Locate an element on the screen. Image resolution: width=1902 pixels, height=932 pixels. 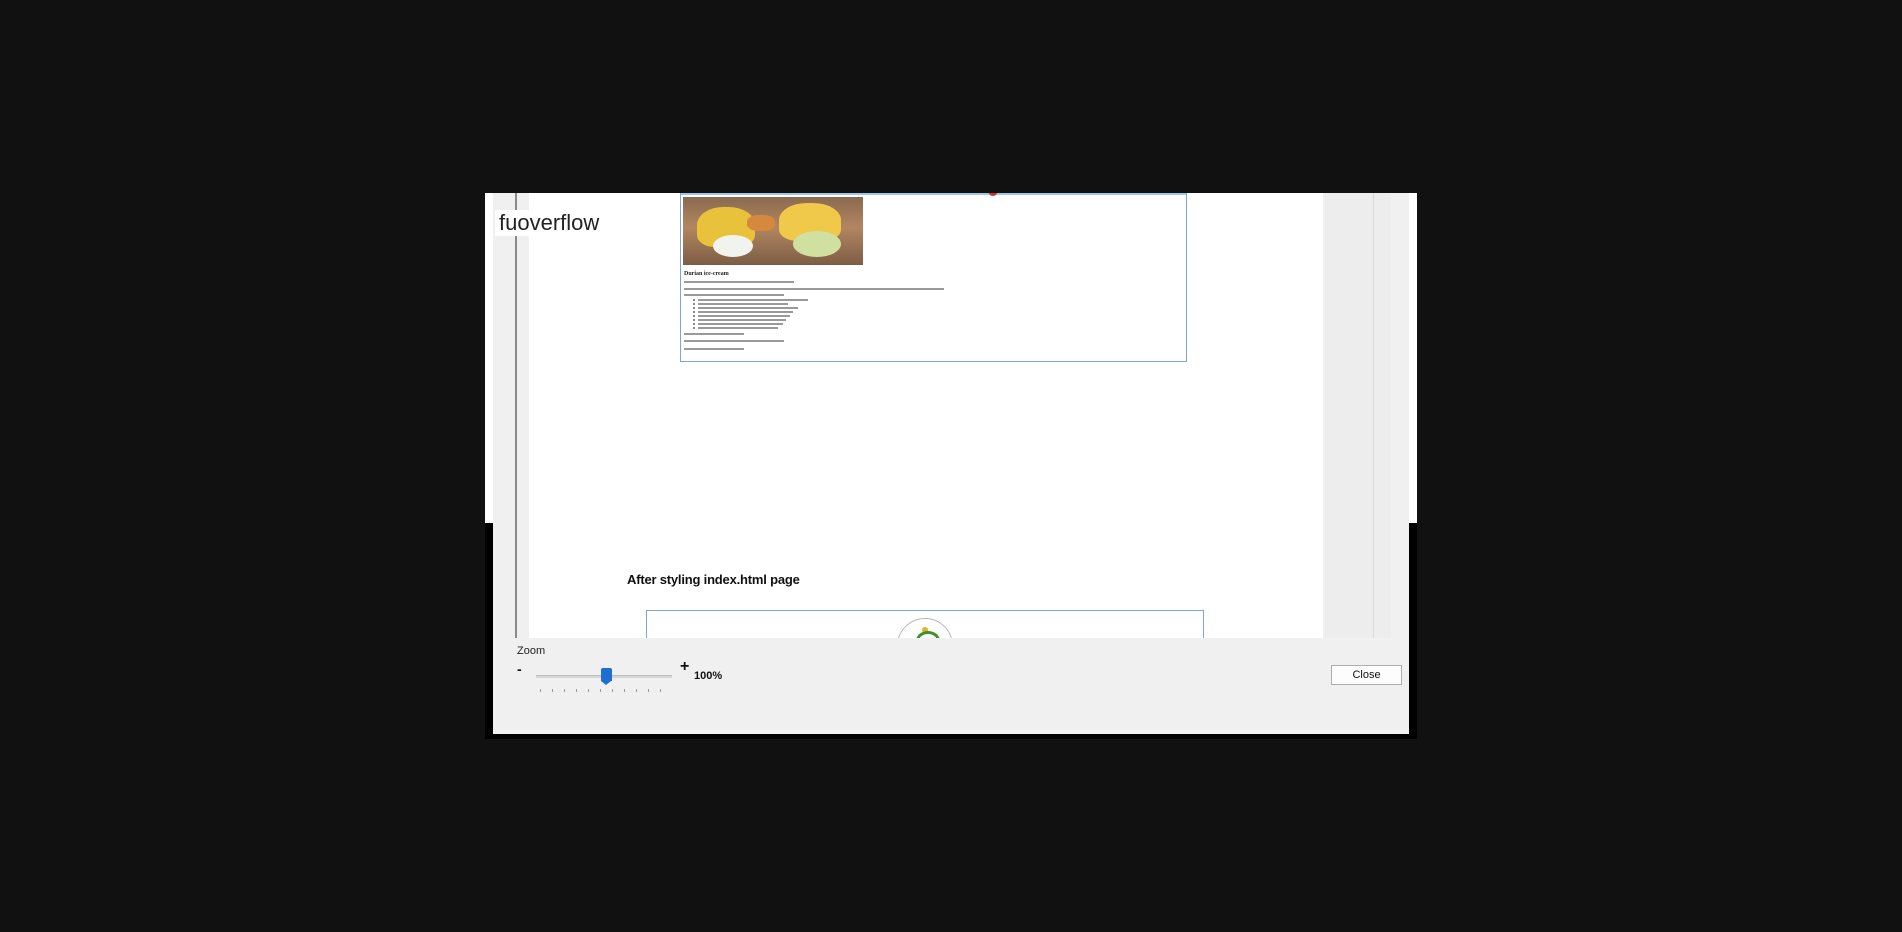
zoom-in-button: + is located at coordinates (684, 667).